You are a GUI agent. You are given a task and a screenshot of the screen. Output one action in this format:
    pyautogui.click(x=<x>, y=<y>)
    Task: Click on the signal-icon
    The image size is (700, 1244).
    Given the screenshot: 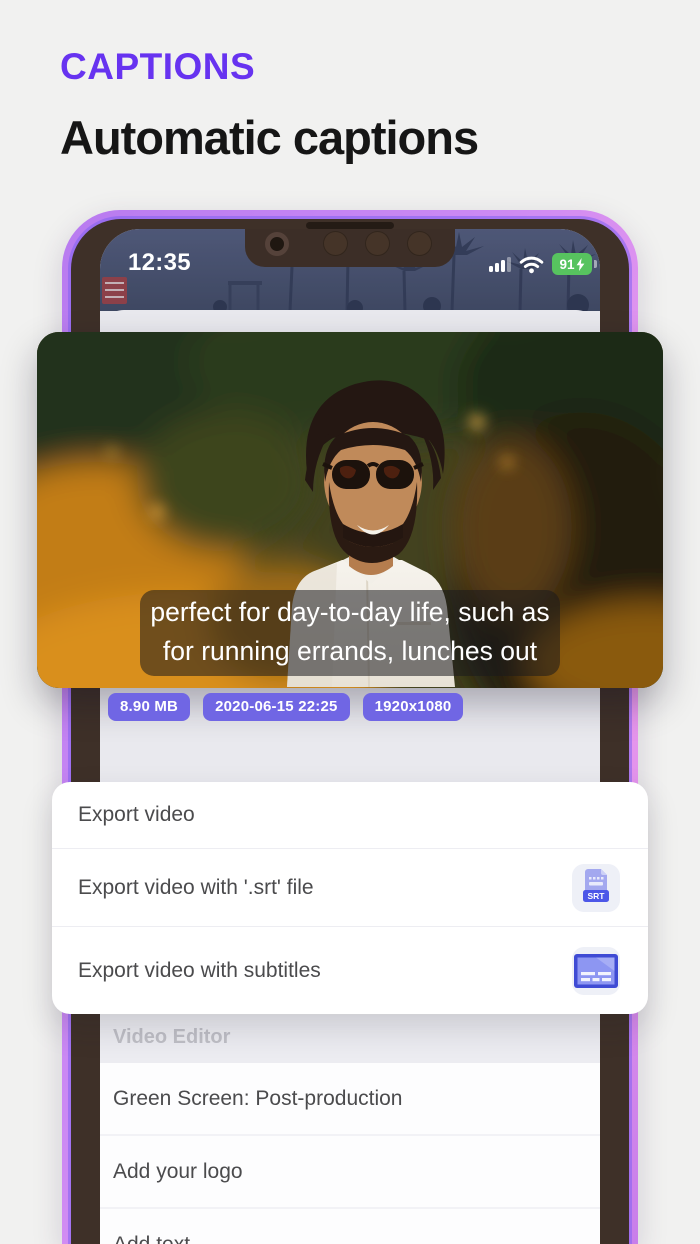 What is the action you would take?
    pyautogui.click(x=500, y=264)
    